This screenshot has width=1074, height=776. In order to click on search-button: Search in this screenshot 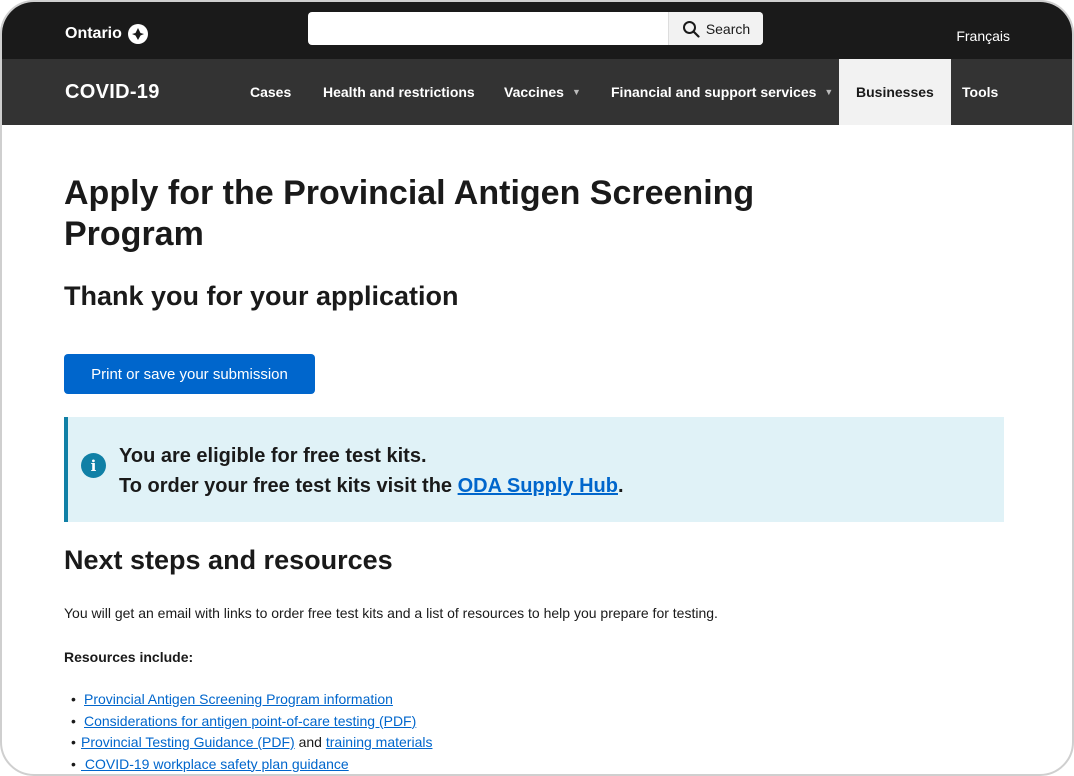, I will do `click(715, 28)`.